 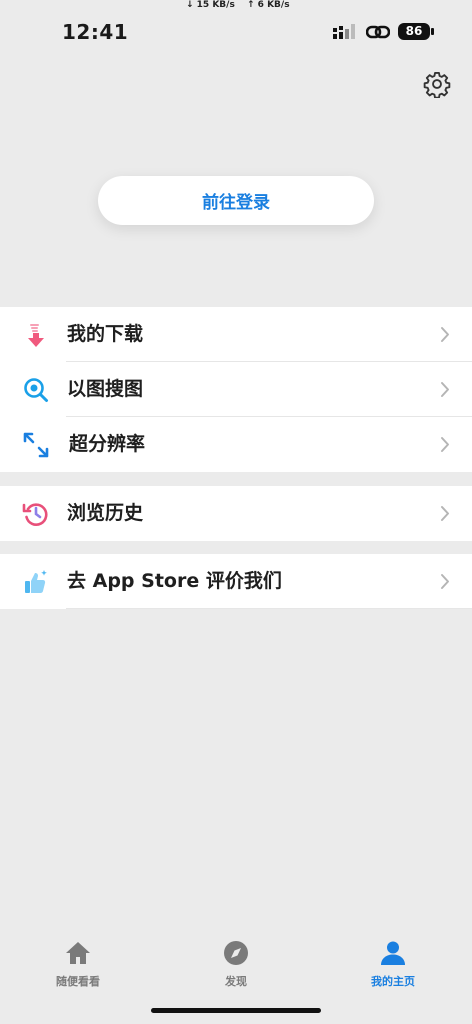 What do you see at coordinates (36, 581) in the screenshot?
I see `thumbs-up-icon` at bounding box center [36, 581].